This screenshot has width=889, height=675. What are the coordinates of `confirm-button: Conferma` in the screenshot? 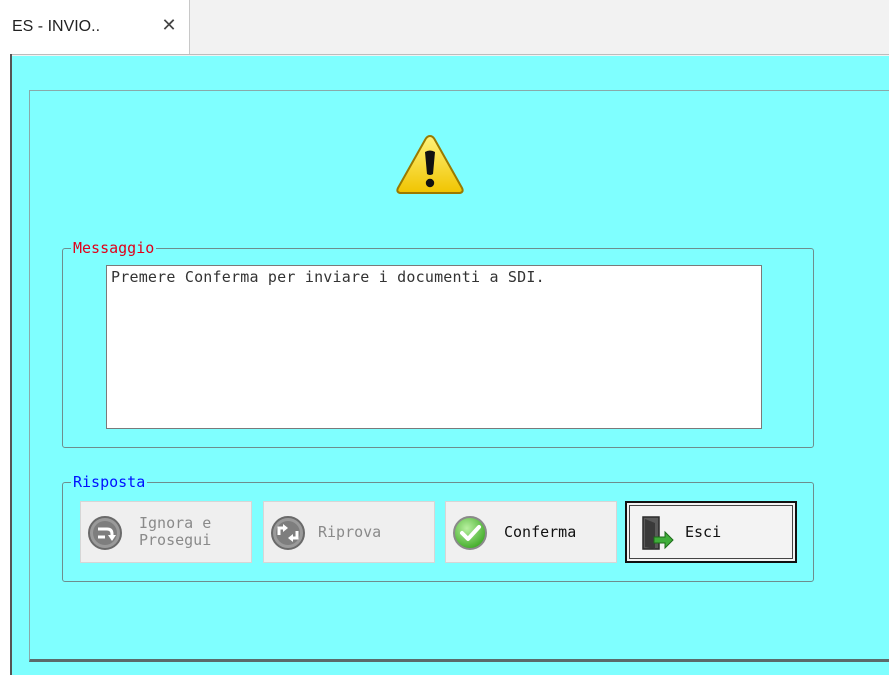 It's located at (531, 532).